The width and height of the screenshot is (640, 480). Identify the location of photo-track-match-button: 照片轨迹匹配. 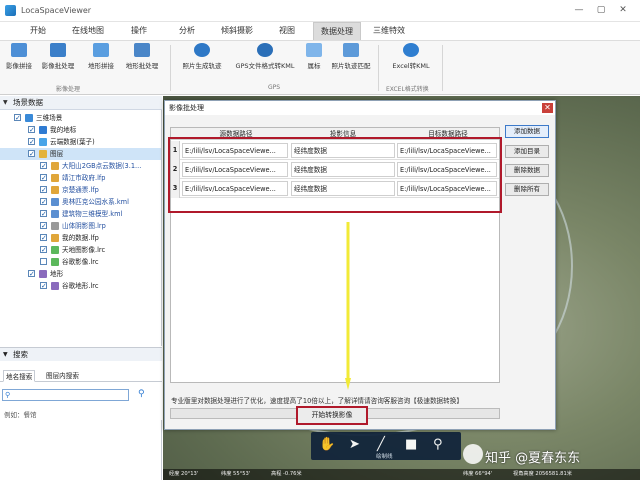
(351, 56).